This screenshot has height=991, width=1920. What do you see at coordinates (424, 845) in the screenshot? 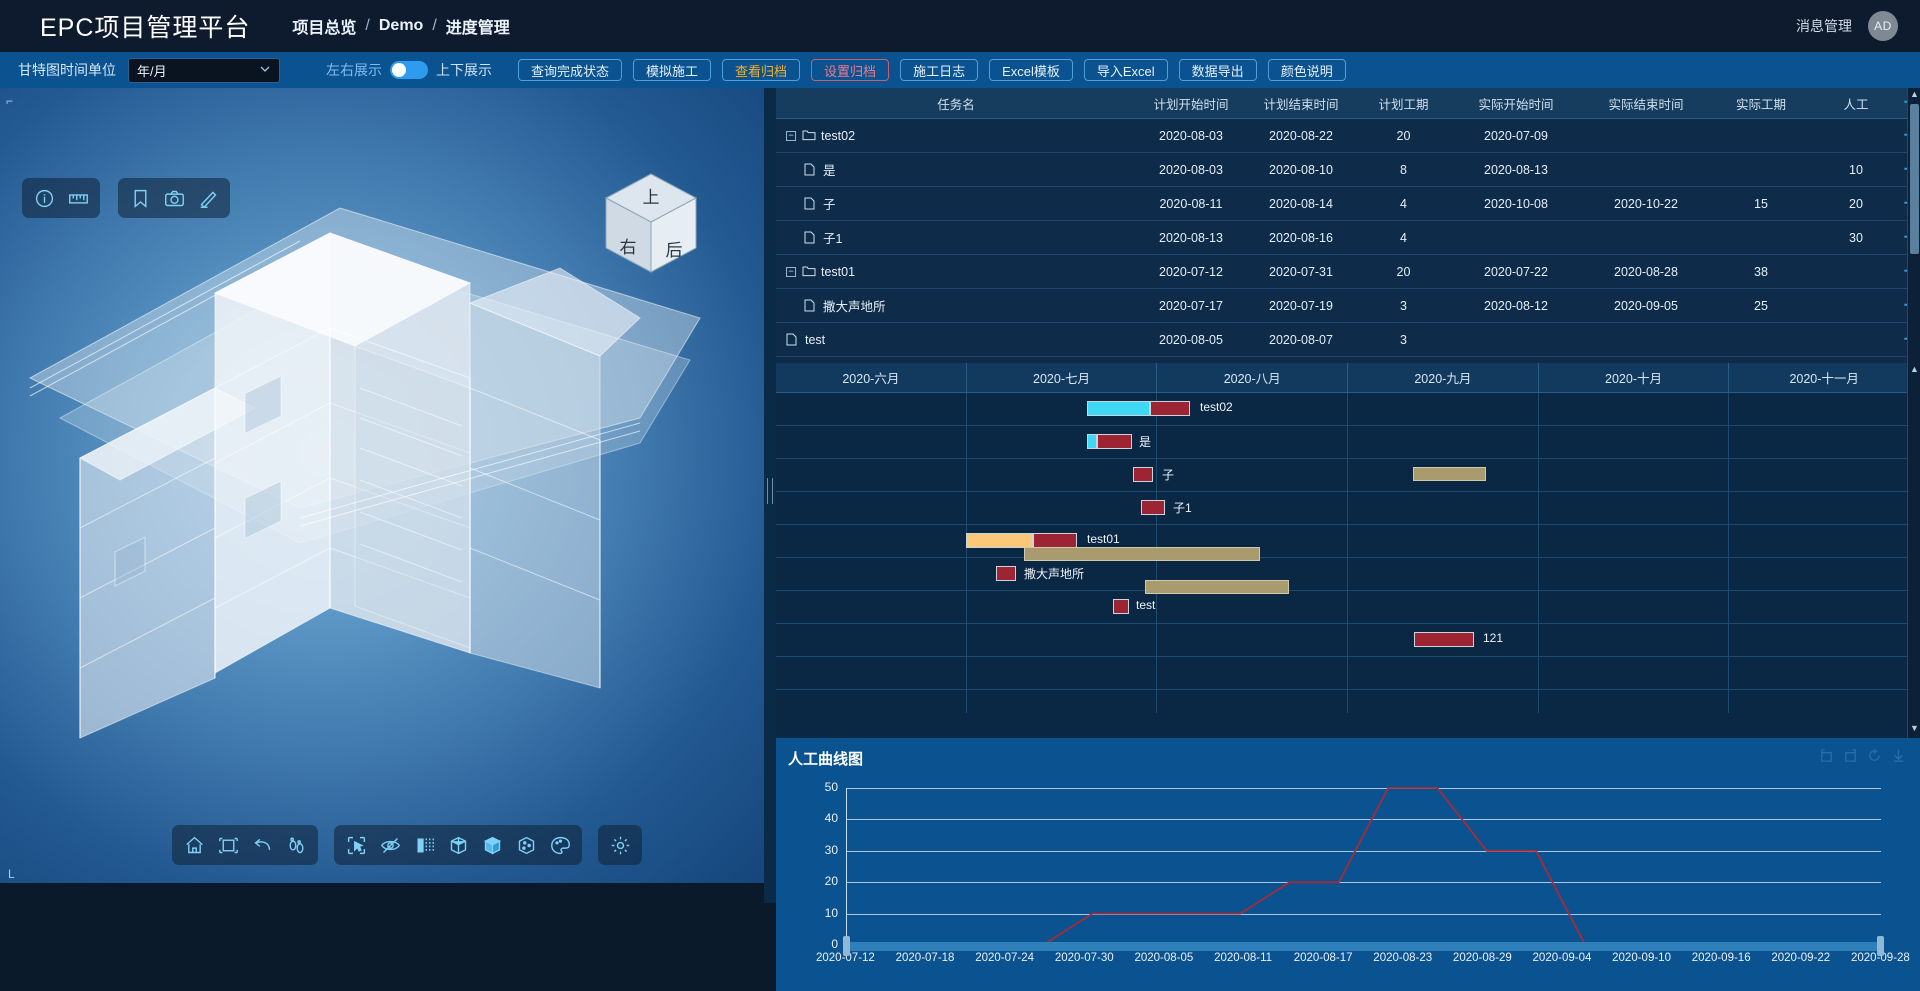
I see `section-icon` at bounding box center [424, 845].